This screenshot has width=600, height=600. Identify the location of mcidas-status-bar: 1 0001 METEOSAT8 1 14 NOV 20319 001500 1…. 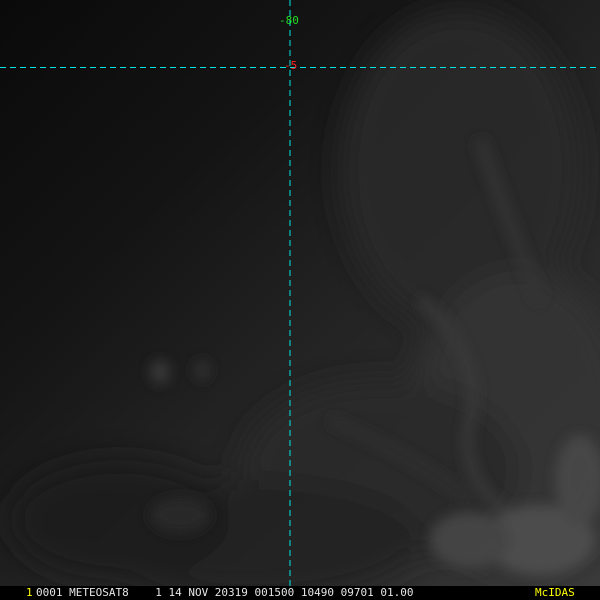
(300, 593).